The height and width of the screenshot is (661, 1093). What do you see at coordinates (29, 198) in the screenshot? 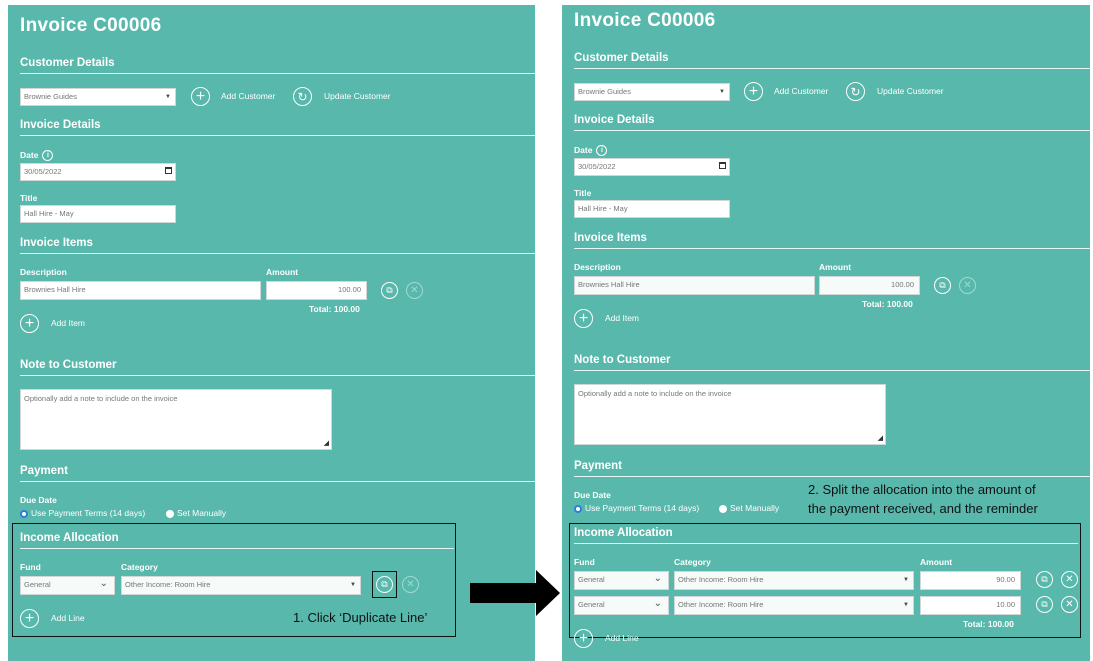
I see `title-label: Title` at bounding box center [29, 198].